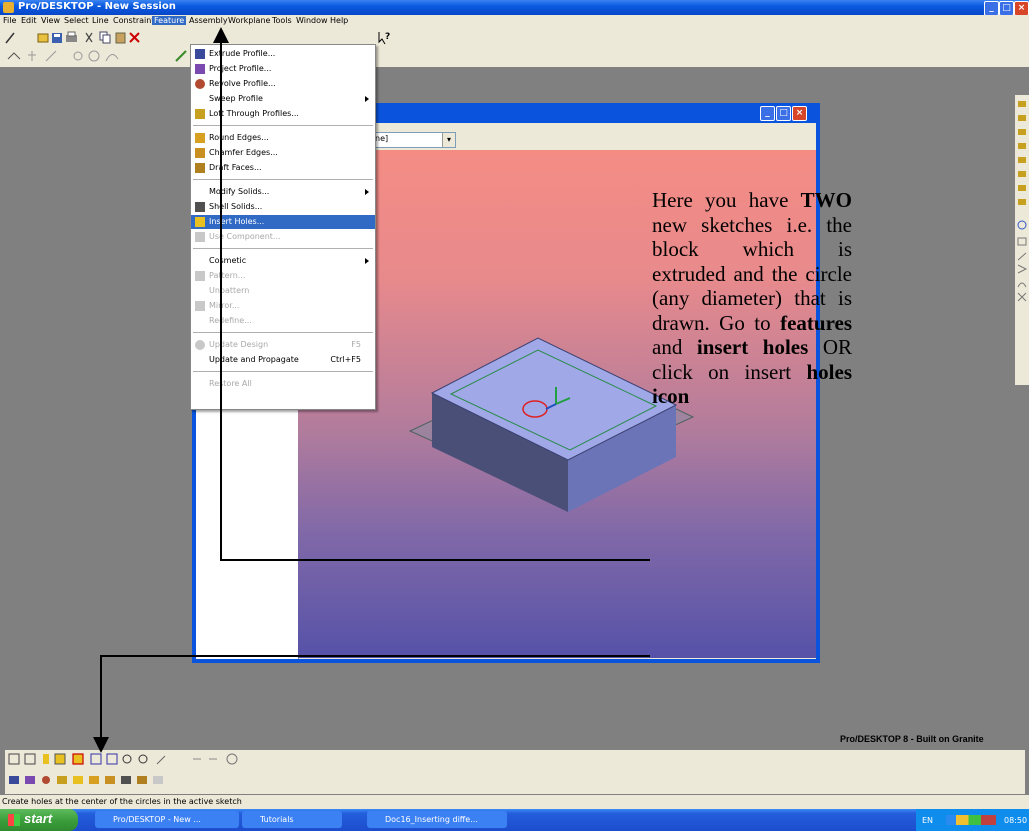  What do you see at coordinates (94, 56) in the screenshot?
I see `circle-icon` at bounding box center [94, 56].